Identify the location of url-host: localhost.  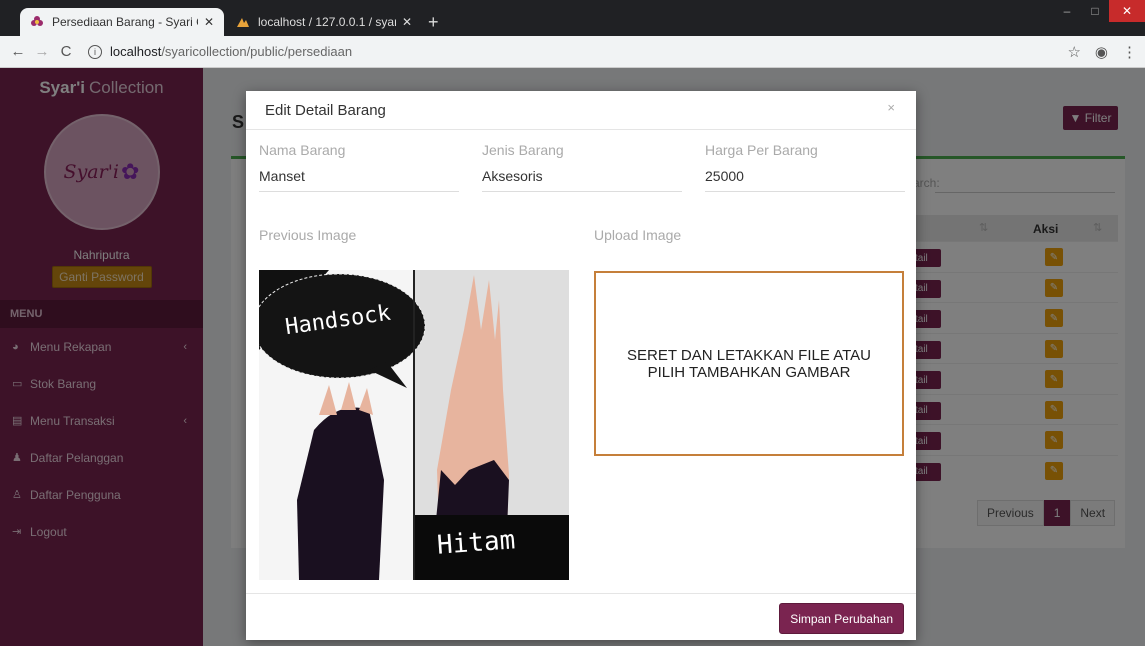
(136, 51).